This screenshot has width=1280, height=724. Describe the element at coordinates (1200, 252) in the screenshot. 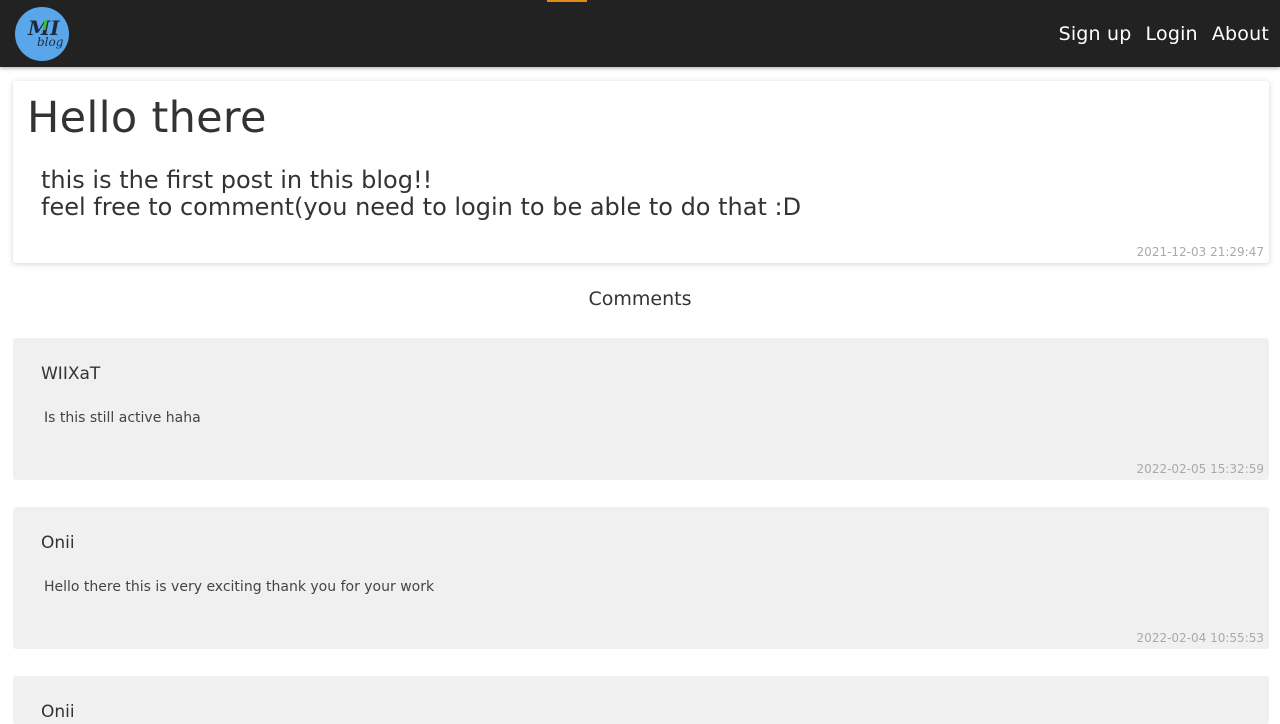

I see `post-timestamp: 2021-12-03 21:29:47` at that location.